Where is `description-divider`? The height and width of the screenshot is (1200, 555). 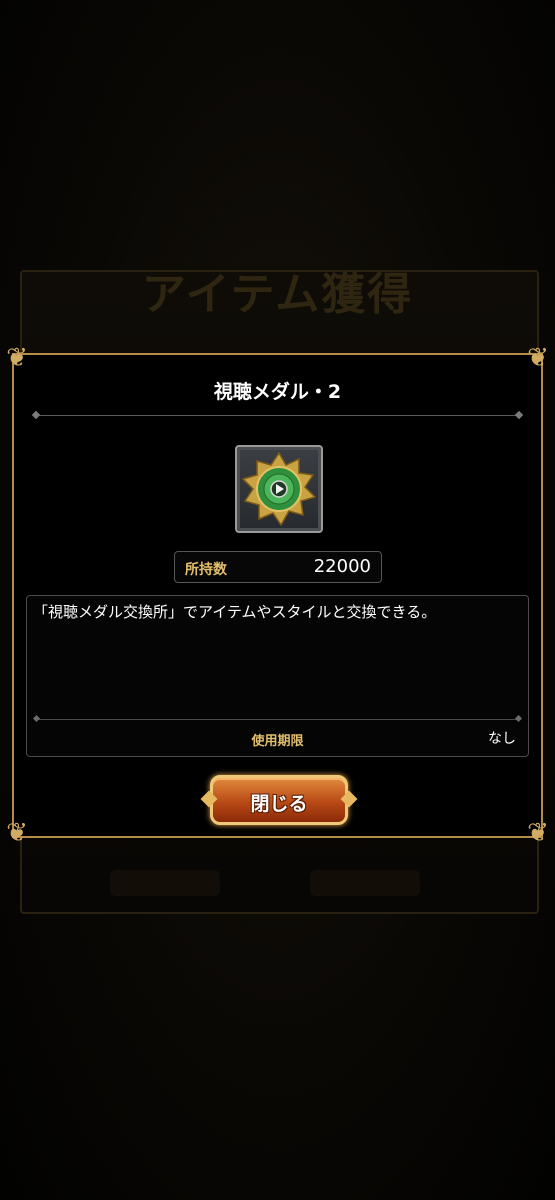 description-divider is located at coordinates (277, 719).